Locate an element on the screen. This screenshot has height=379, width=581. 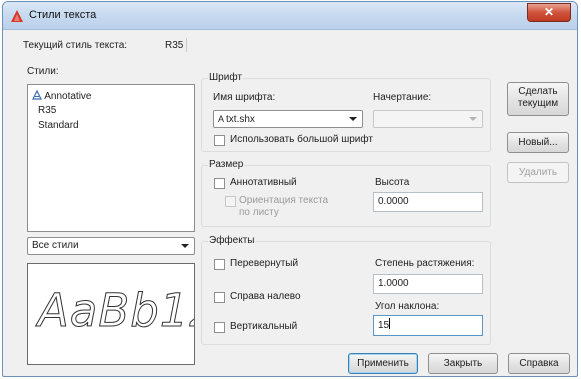
oblique-angle-input: 15 is located at coordinates (428, 325).